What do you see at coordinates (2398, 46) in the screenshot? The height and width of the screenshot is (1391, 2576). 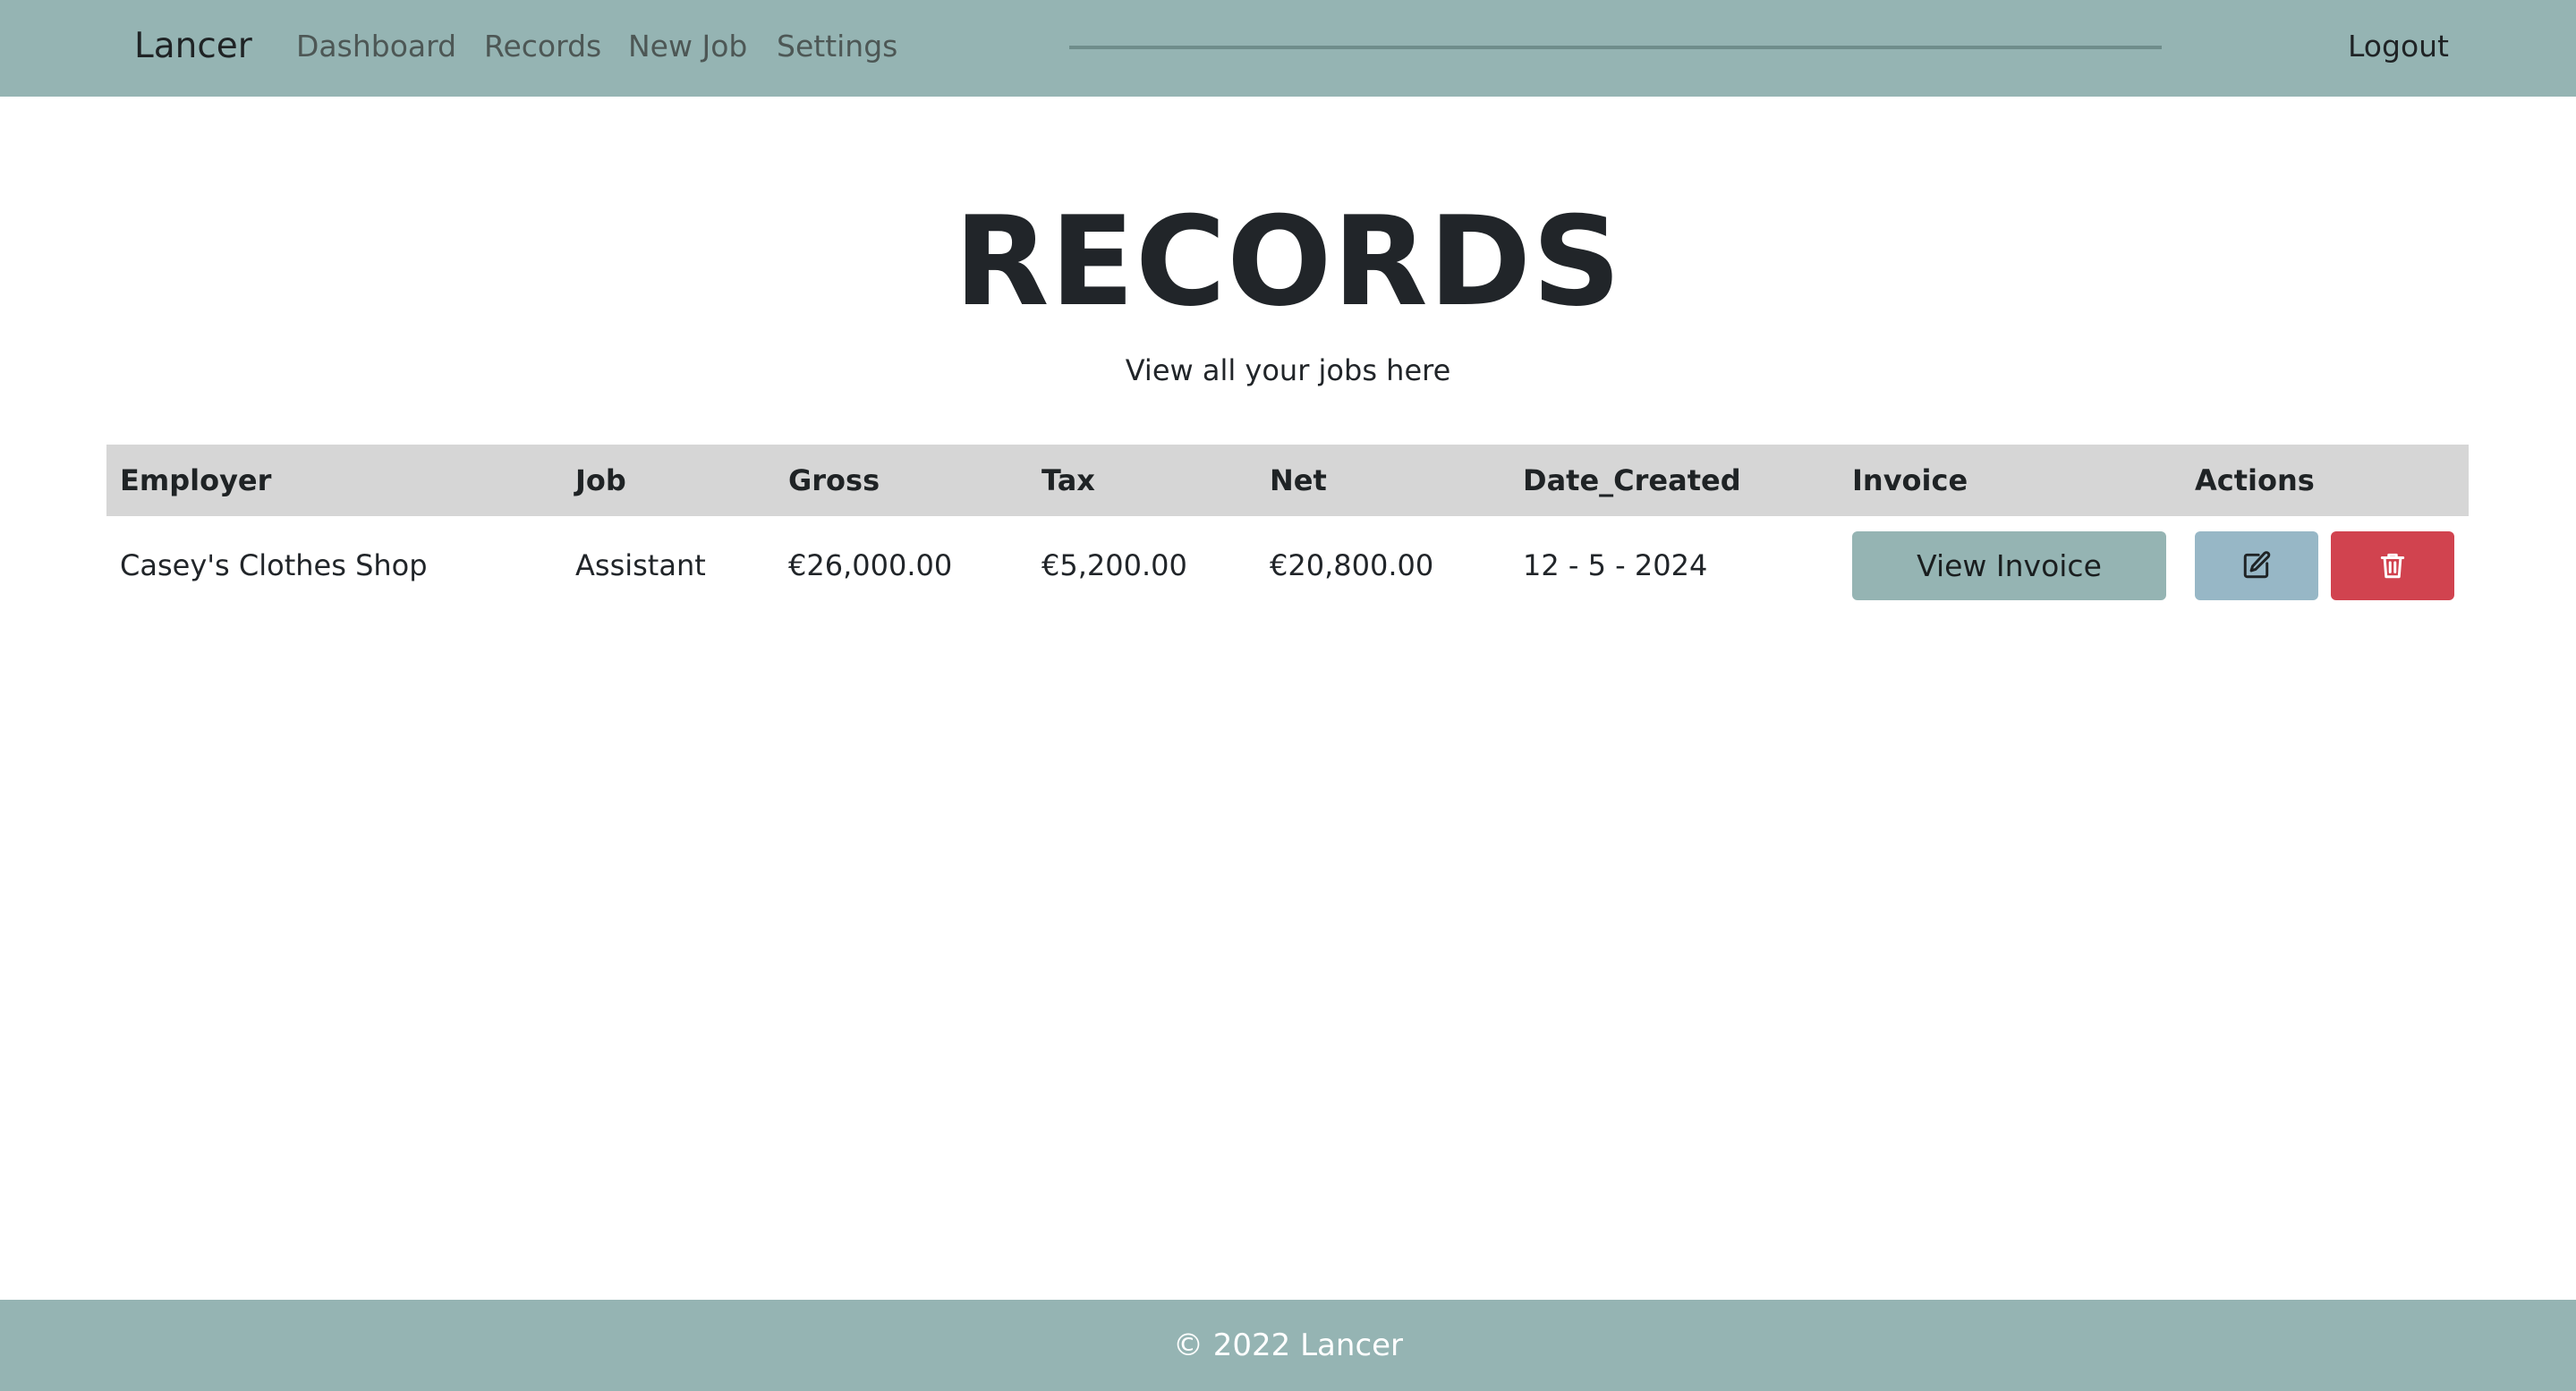 I see `logout-link: Logout` at bounding box center [2398, 46].